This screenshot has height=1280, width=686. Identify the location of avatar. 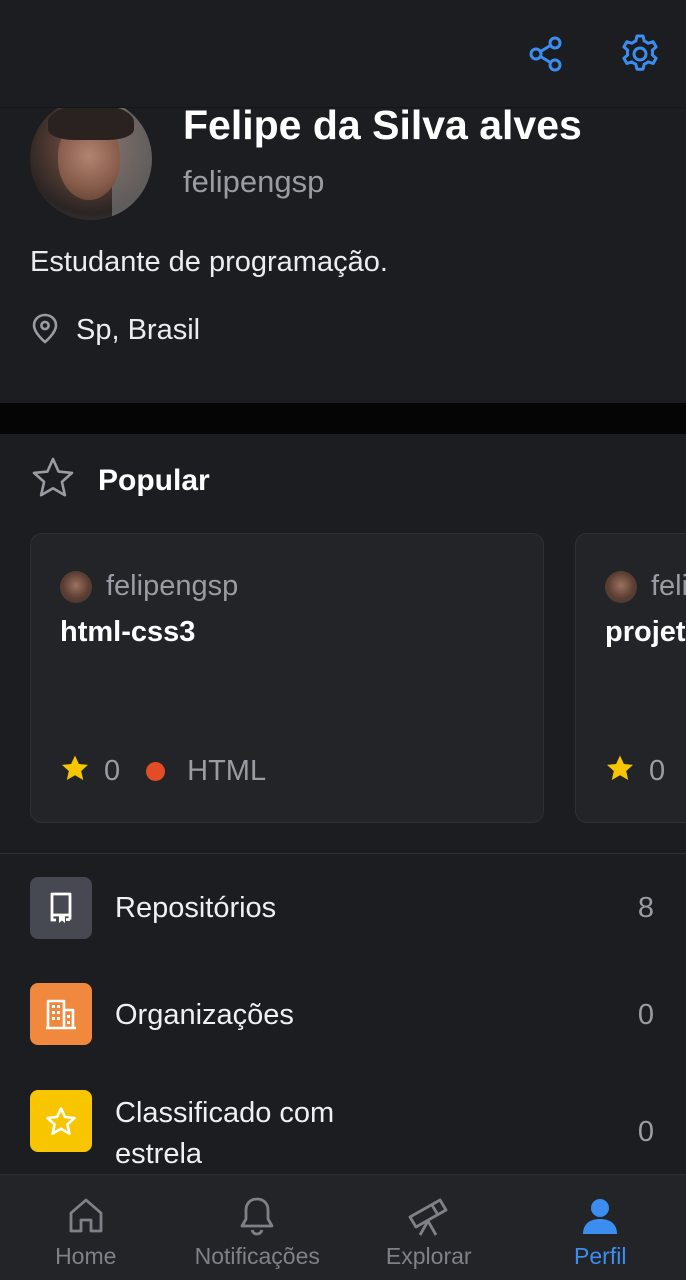
(91, 159).